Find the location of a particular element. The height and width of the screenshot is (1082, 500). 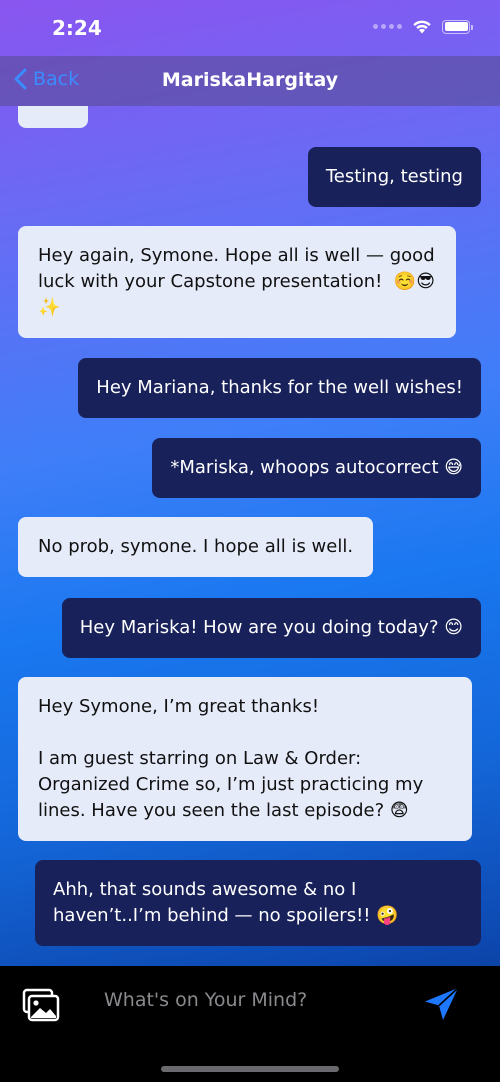

message-bubble-outgoing: *Mariska, whoops autocorrect 😅 is located at coordinates (316, 468).